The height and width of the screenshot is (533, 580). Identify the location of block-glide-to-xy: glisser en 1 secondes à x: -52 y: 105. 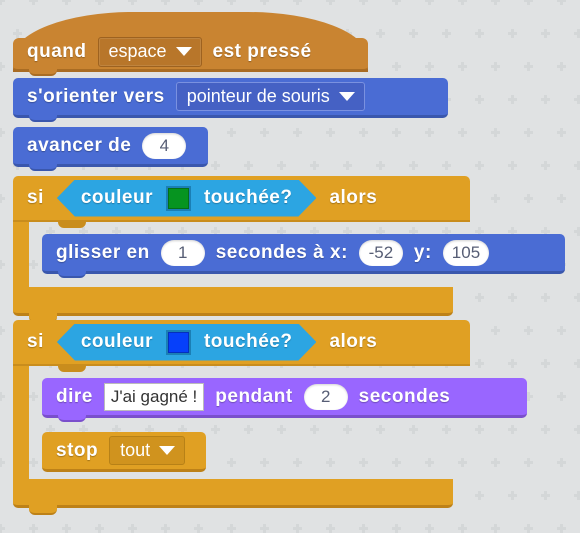
(303, 254).